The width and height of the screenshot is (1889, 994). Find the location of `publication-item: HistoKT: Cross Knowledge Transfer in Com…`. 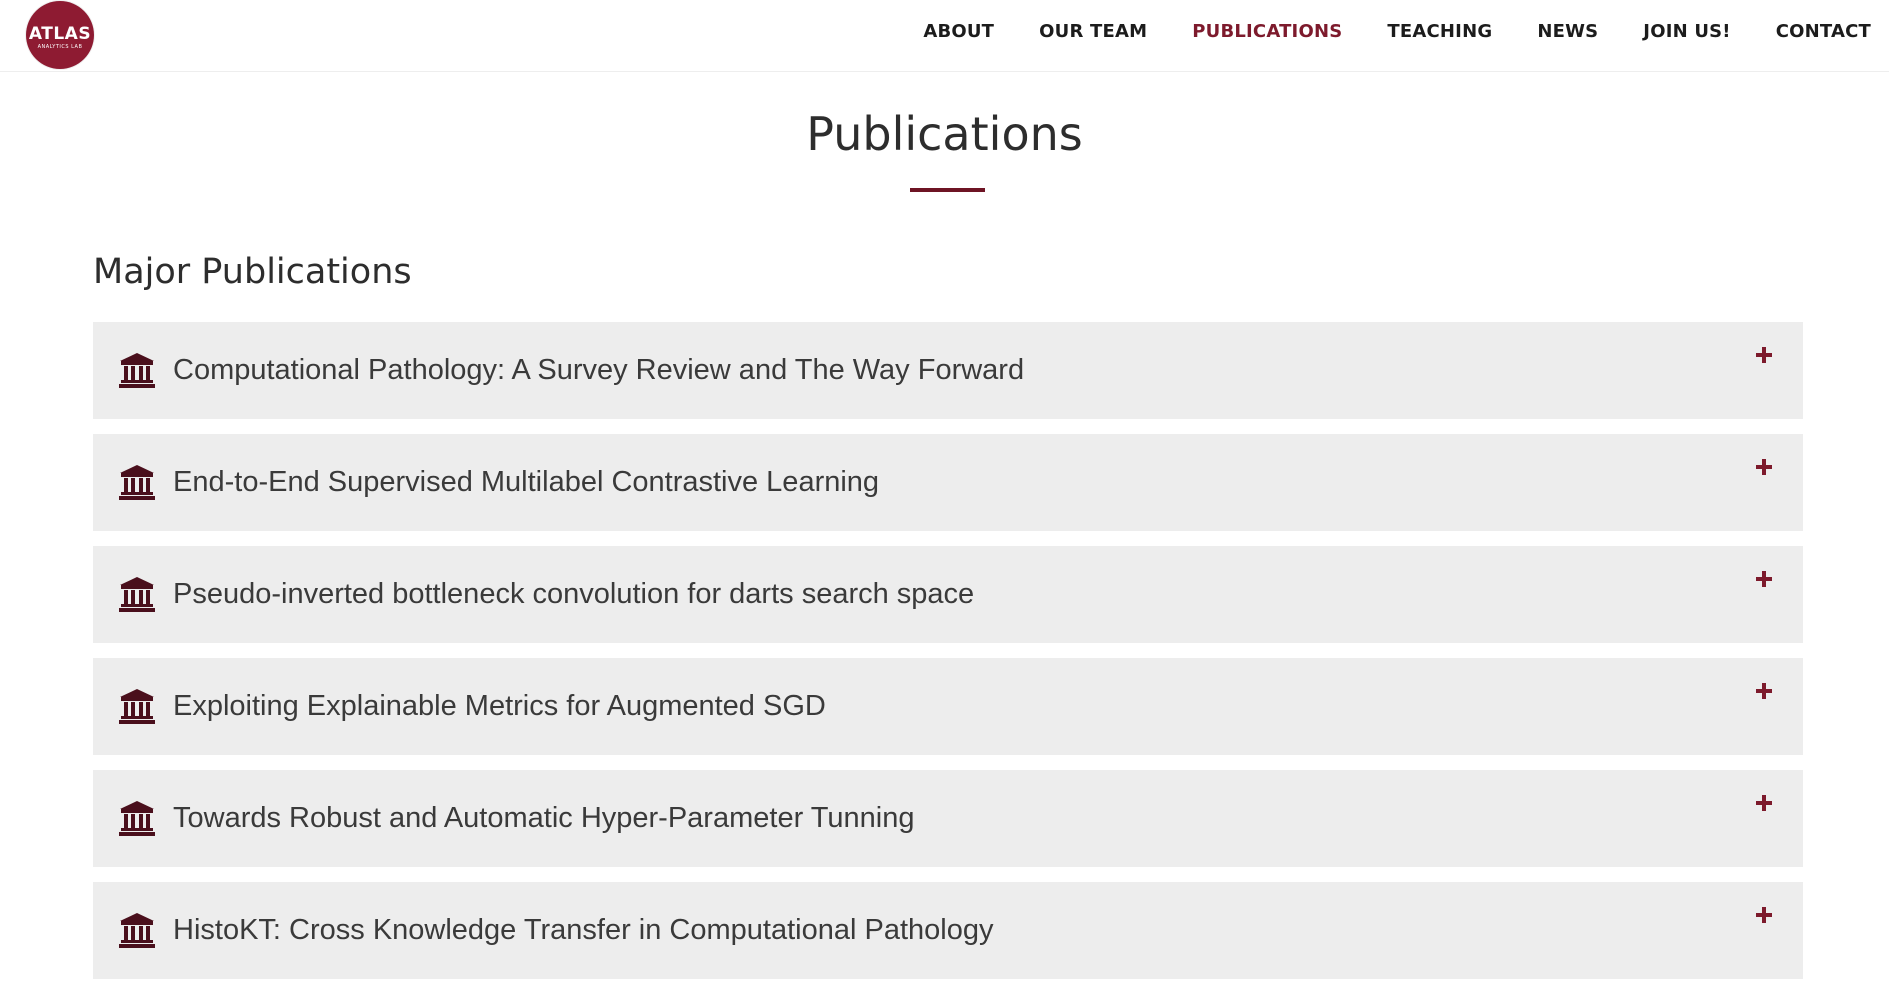

publication-item: HistoKT: Cross Knowledge Transfer in Com… is located at coordinates (948, 930).